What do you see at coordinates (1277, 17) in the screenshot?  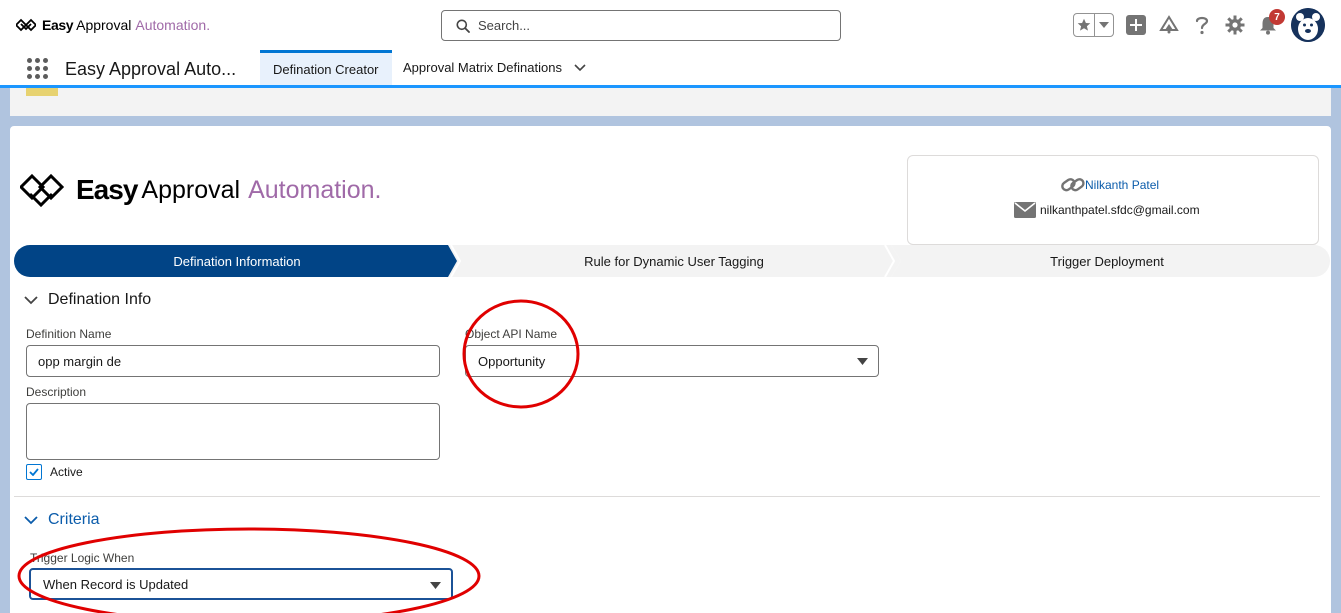 I see `notification-count-badge: 7` at bounding box center [1277, 17].